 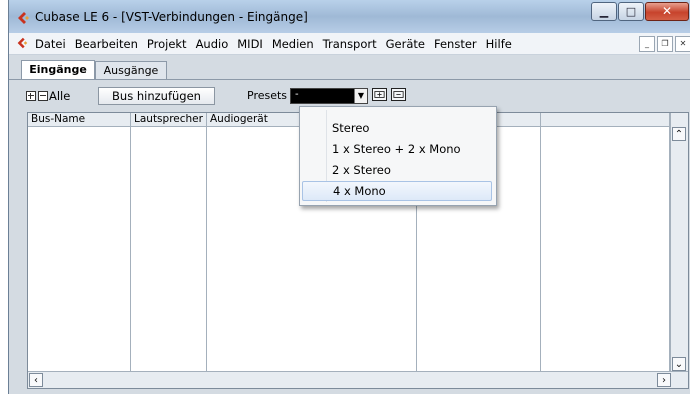 What do you see at coordinates (50, 44) in the screenshot?
I see `menu-datei: Datei` at bounding box center [50, 44].